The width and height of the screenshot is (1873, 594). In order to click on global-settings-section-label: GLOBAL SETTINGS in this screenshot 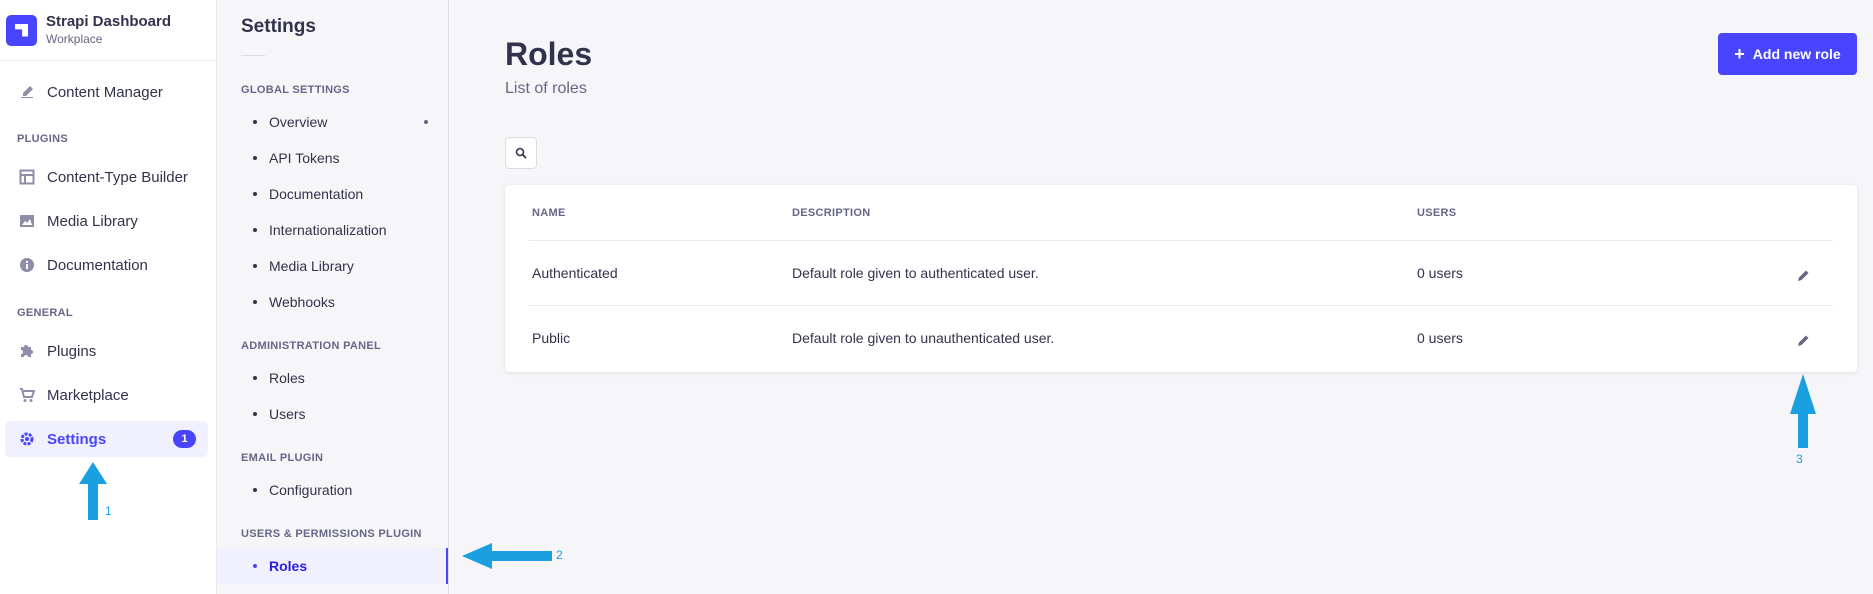, I will do `click(295, 90)`.